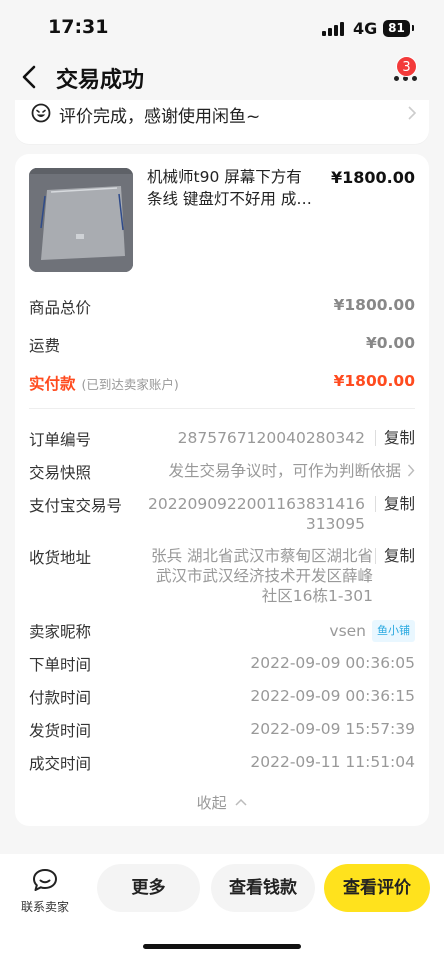  What do you see at coordinates (60, 665) in the screenshot?
I see `order-time-label: 下单时间` at bounding box center [60, 665].